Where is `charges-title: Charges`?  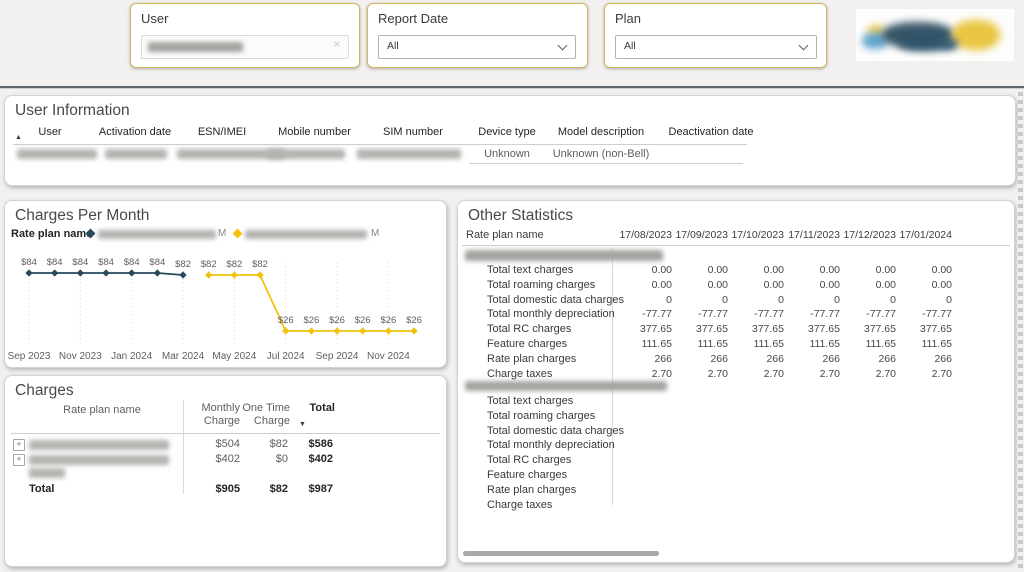 charges-title: Charges is located at coordinates (44, 390).